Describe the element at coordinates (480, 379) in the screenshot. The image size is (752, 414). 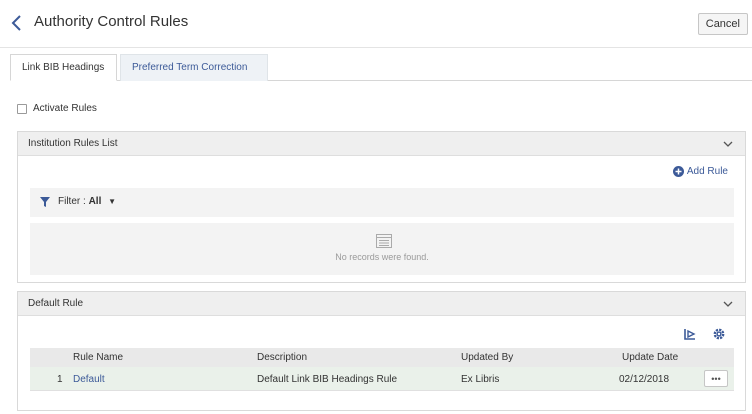
I see `rule-updated-by: Ex Libris` at that location.